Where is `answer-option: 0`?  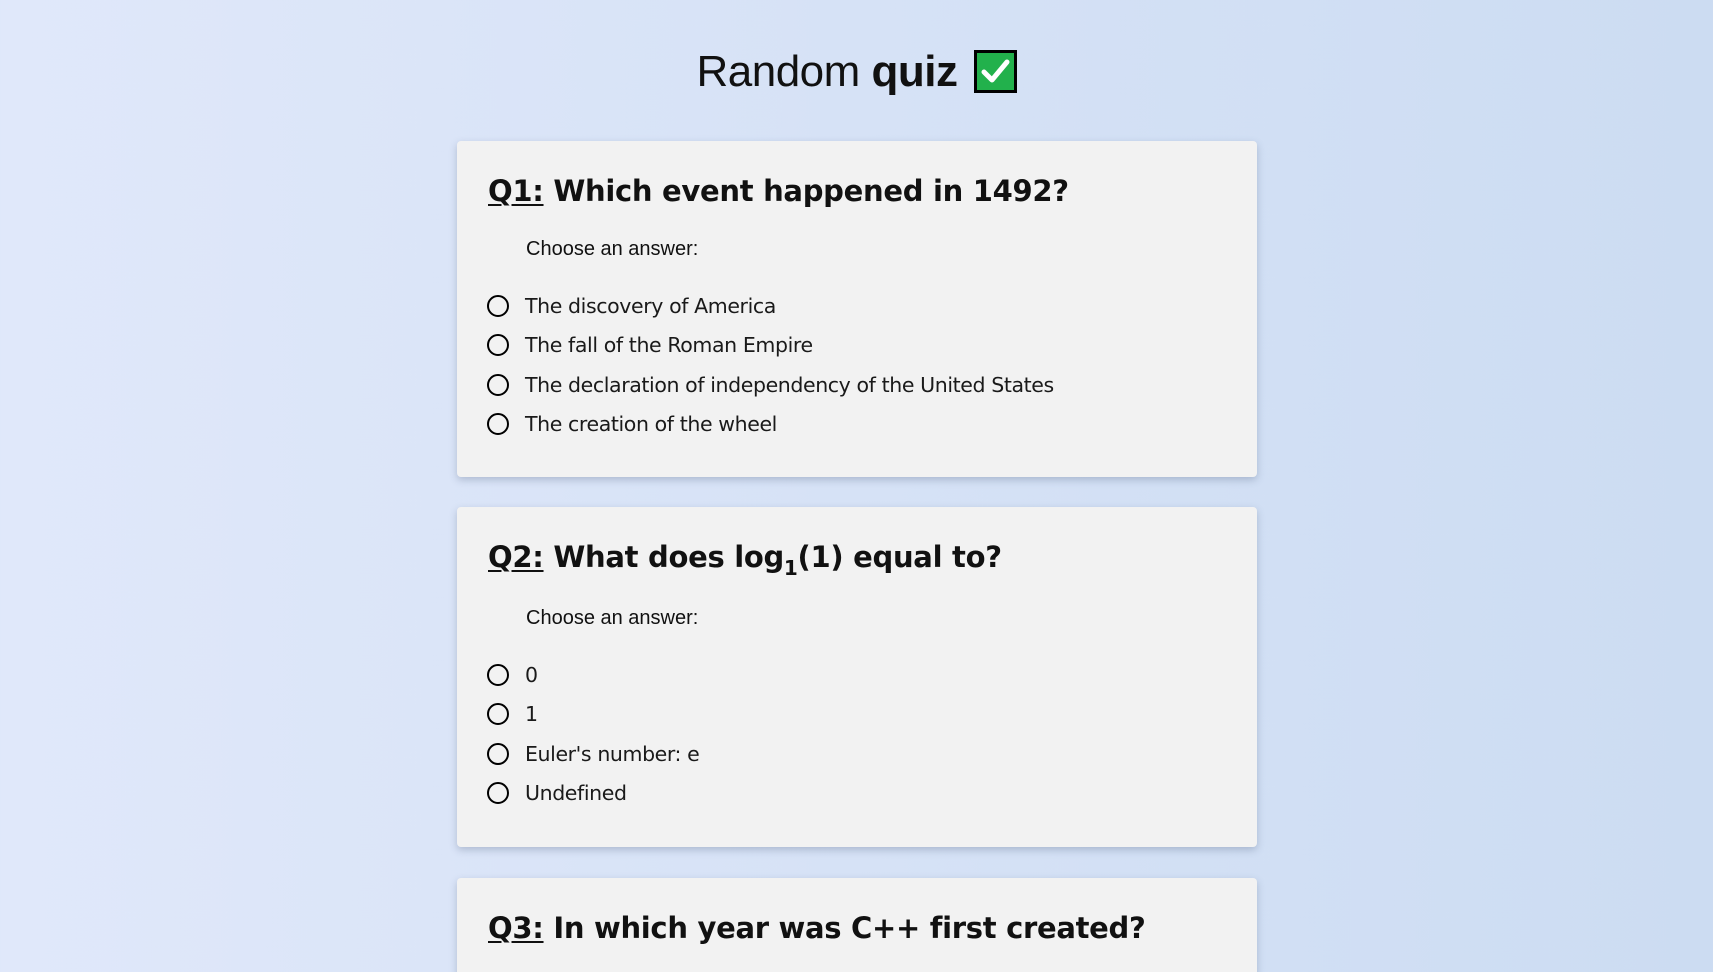 answer-option: 0 is located at coordinates (872, 675).